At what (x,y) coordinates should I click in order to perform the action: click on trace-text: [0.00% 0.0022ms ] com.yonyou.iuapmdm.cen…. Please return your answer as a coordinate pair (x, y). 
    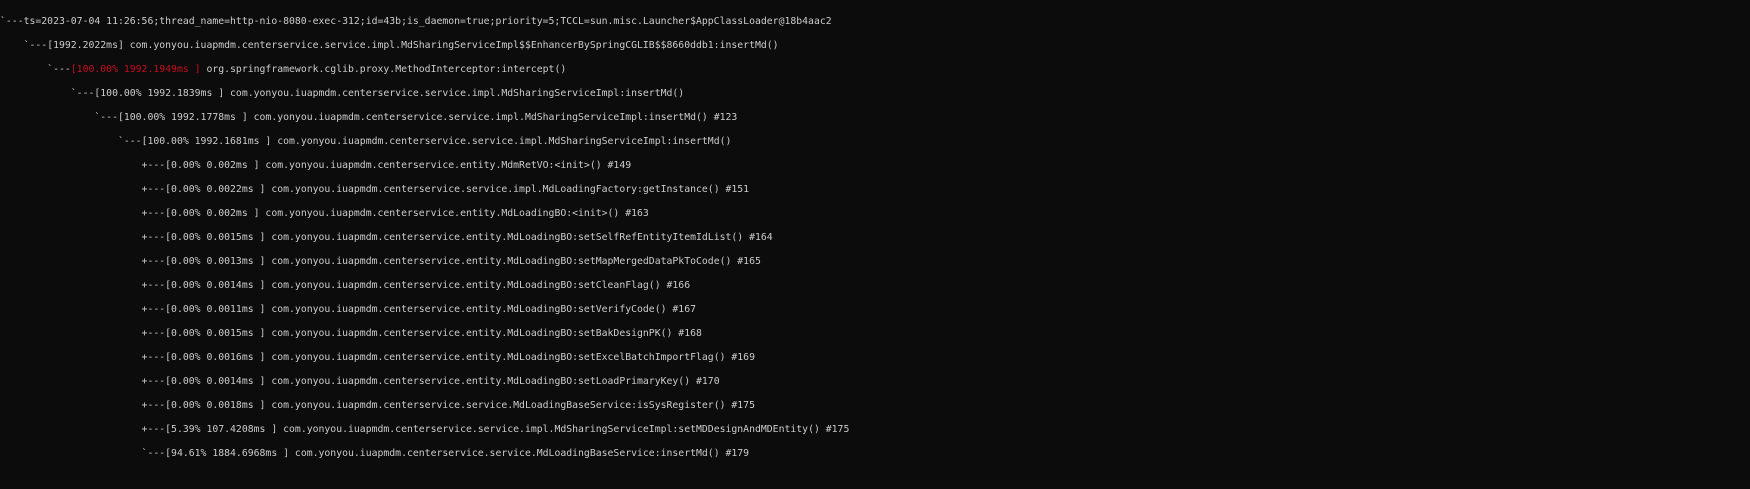
    Looking at the image, I should click on (457, 189).